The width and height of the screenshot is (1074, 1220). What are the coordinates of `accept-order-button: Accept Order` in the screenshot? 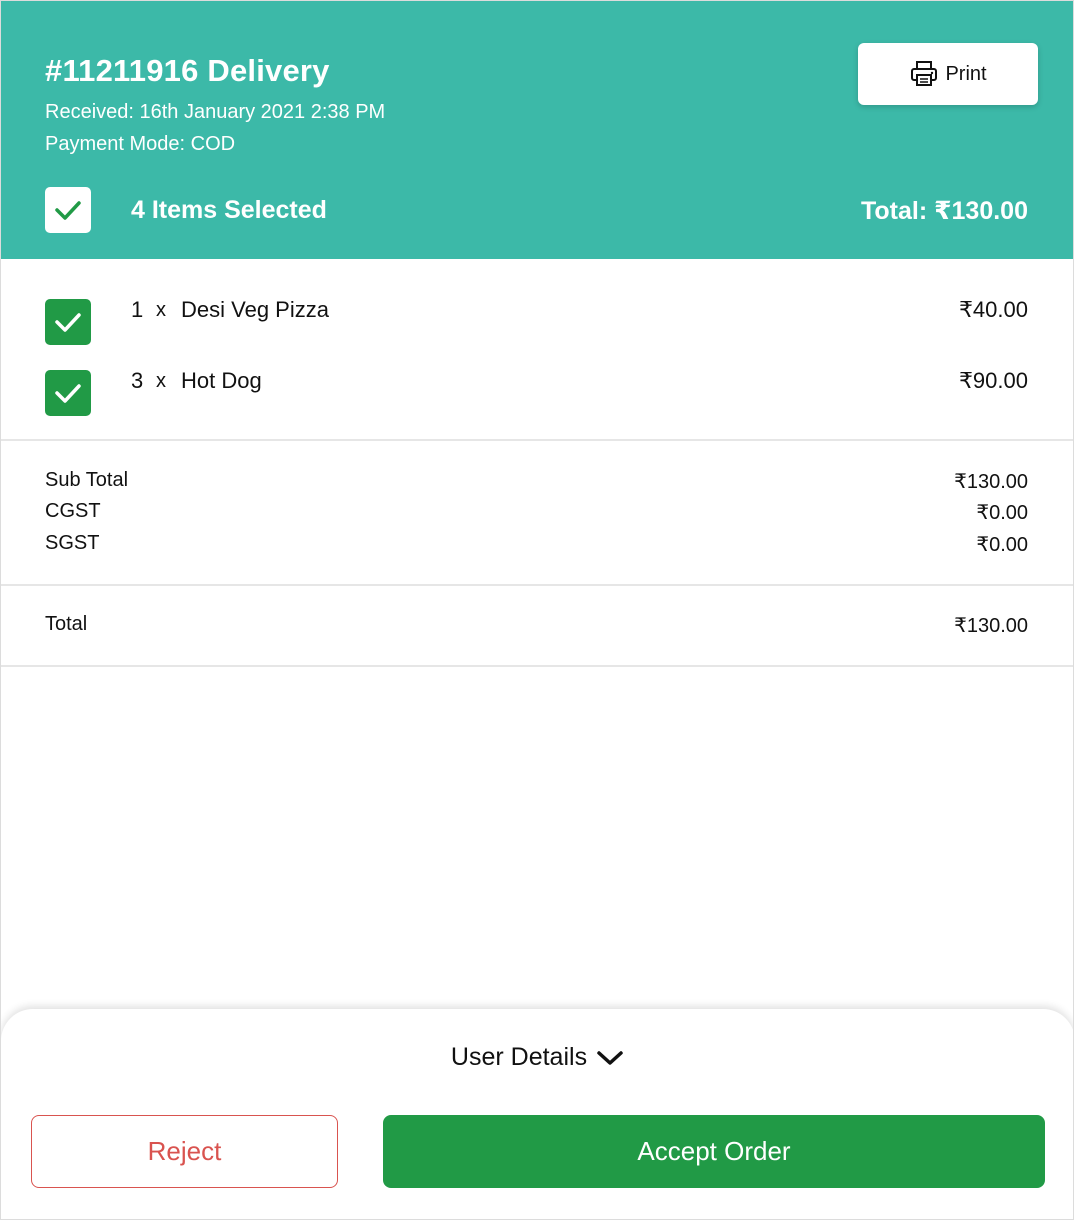 It's located at (714, 1151).